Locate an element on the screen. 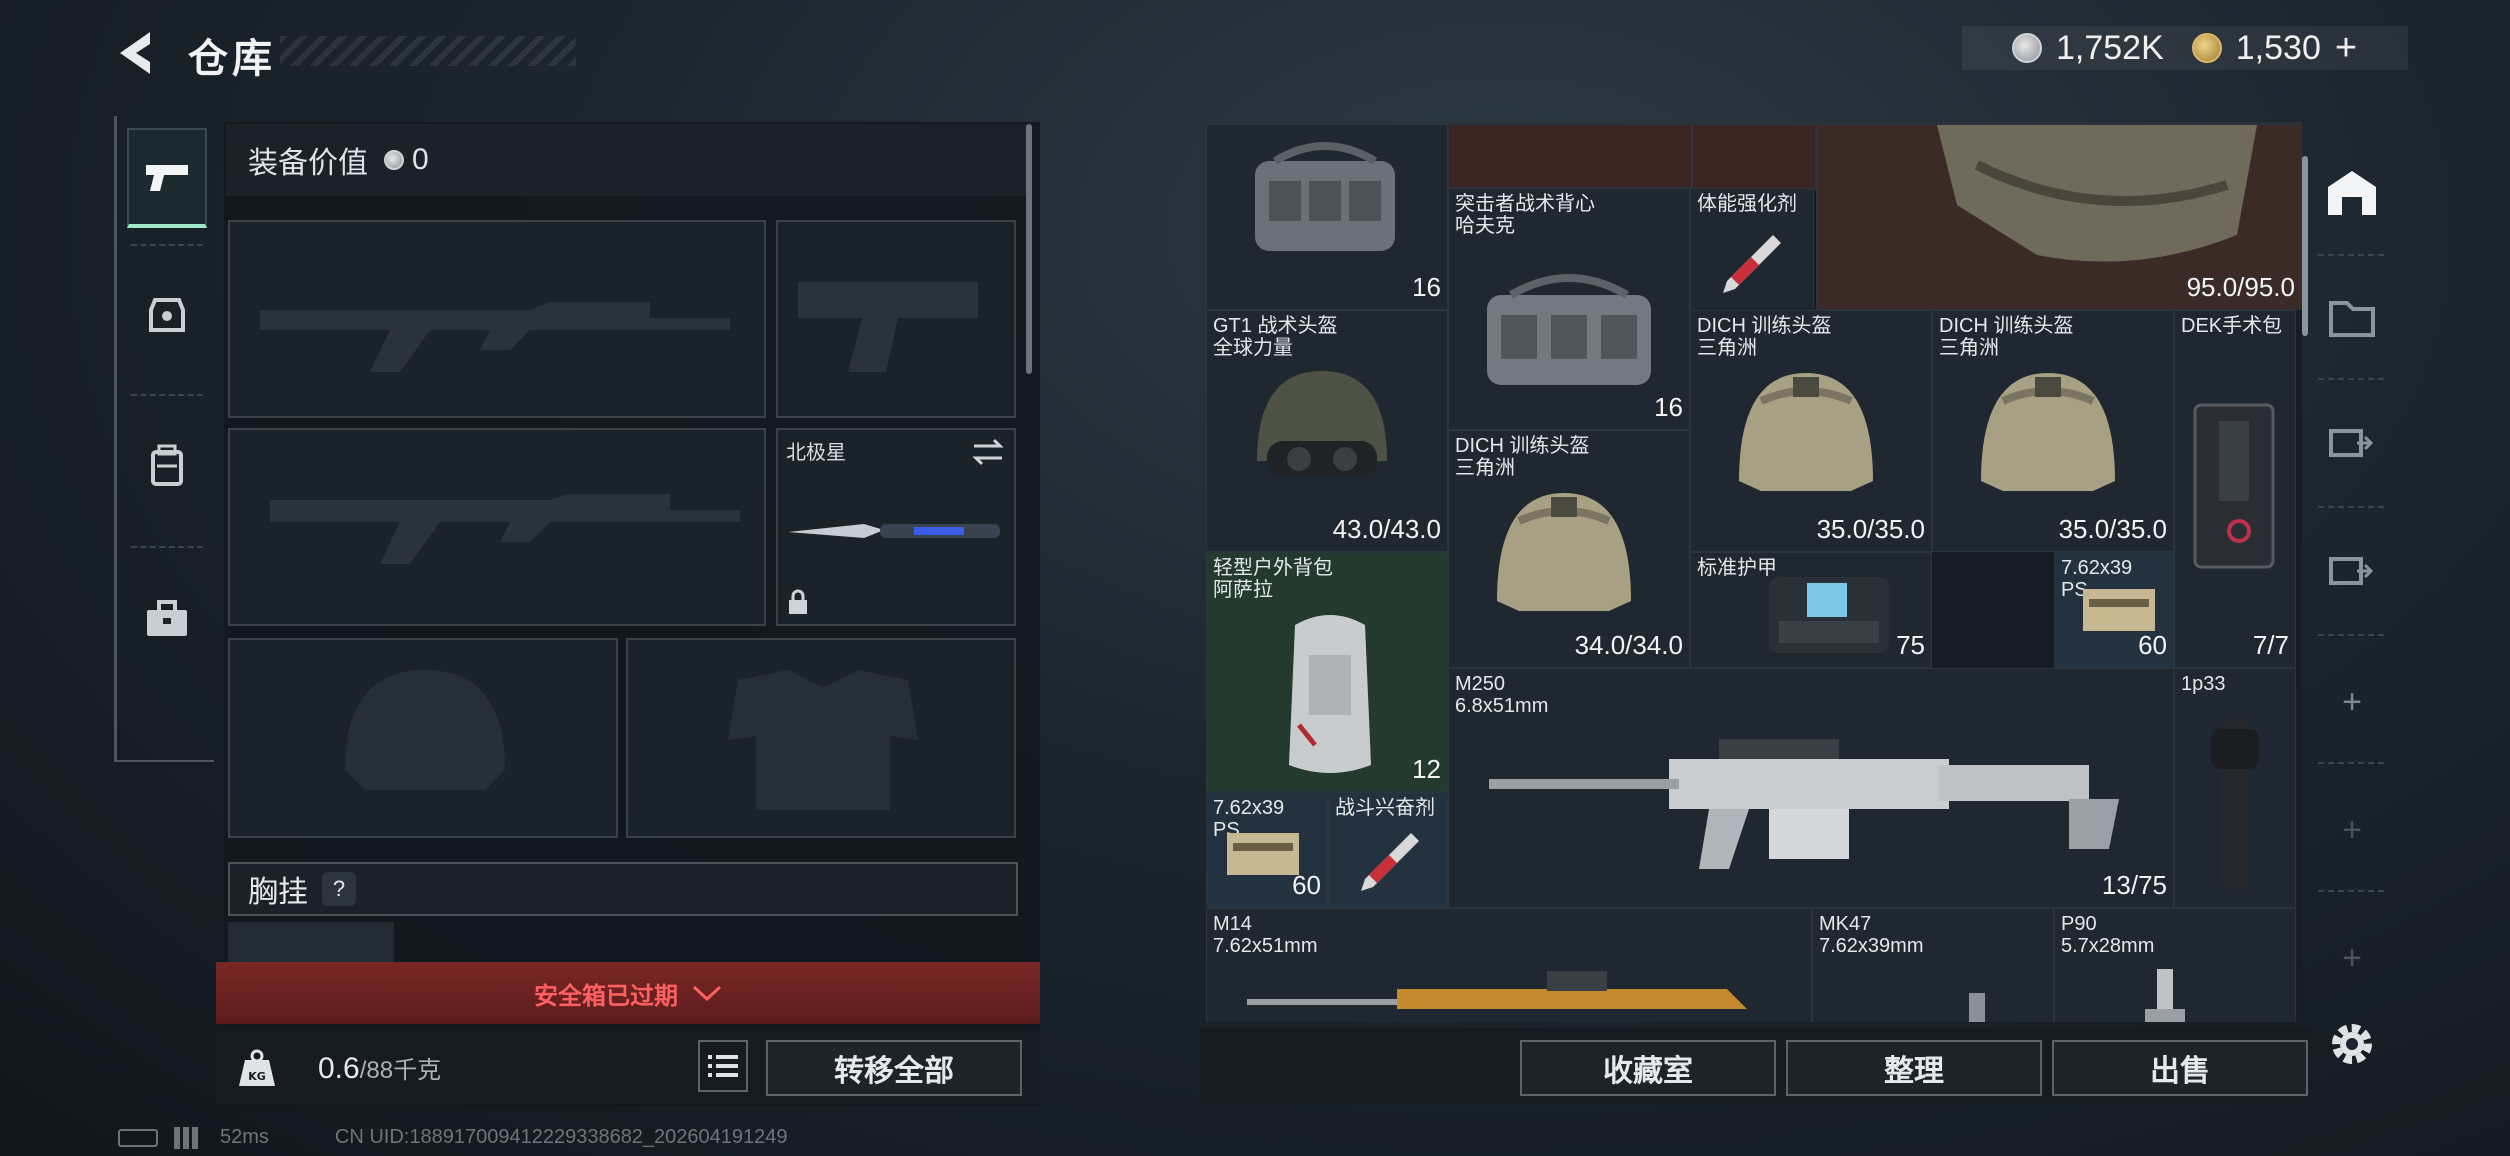 The height and width of the screenshot is (1156, 2510). item-durability: 95.0/95.0 is located at coordinates (2240, 287).